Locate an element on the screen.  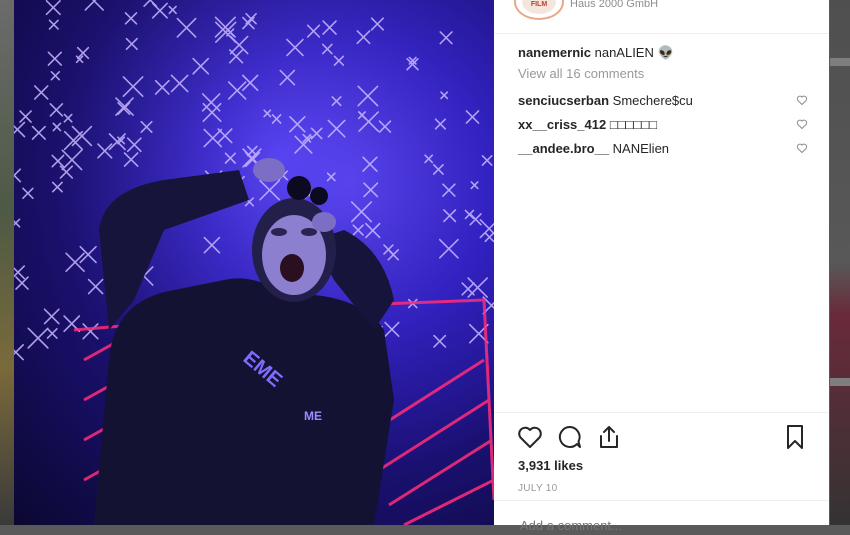
add-comment-bar is located at coordinates (661, 517).